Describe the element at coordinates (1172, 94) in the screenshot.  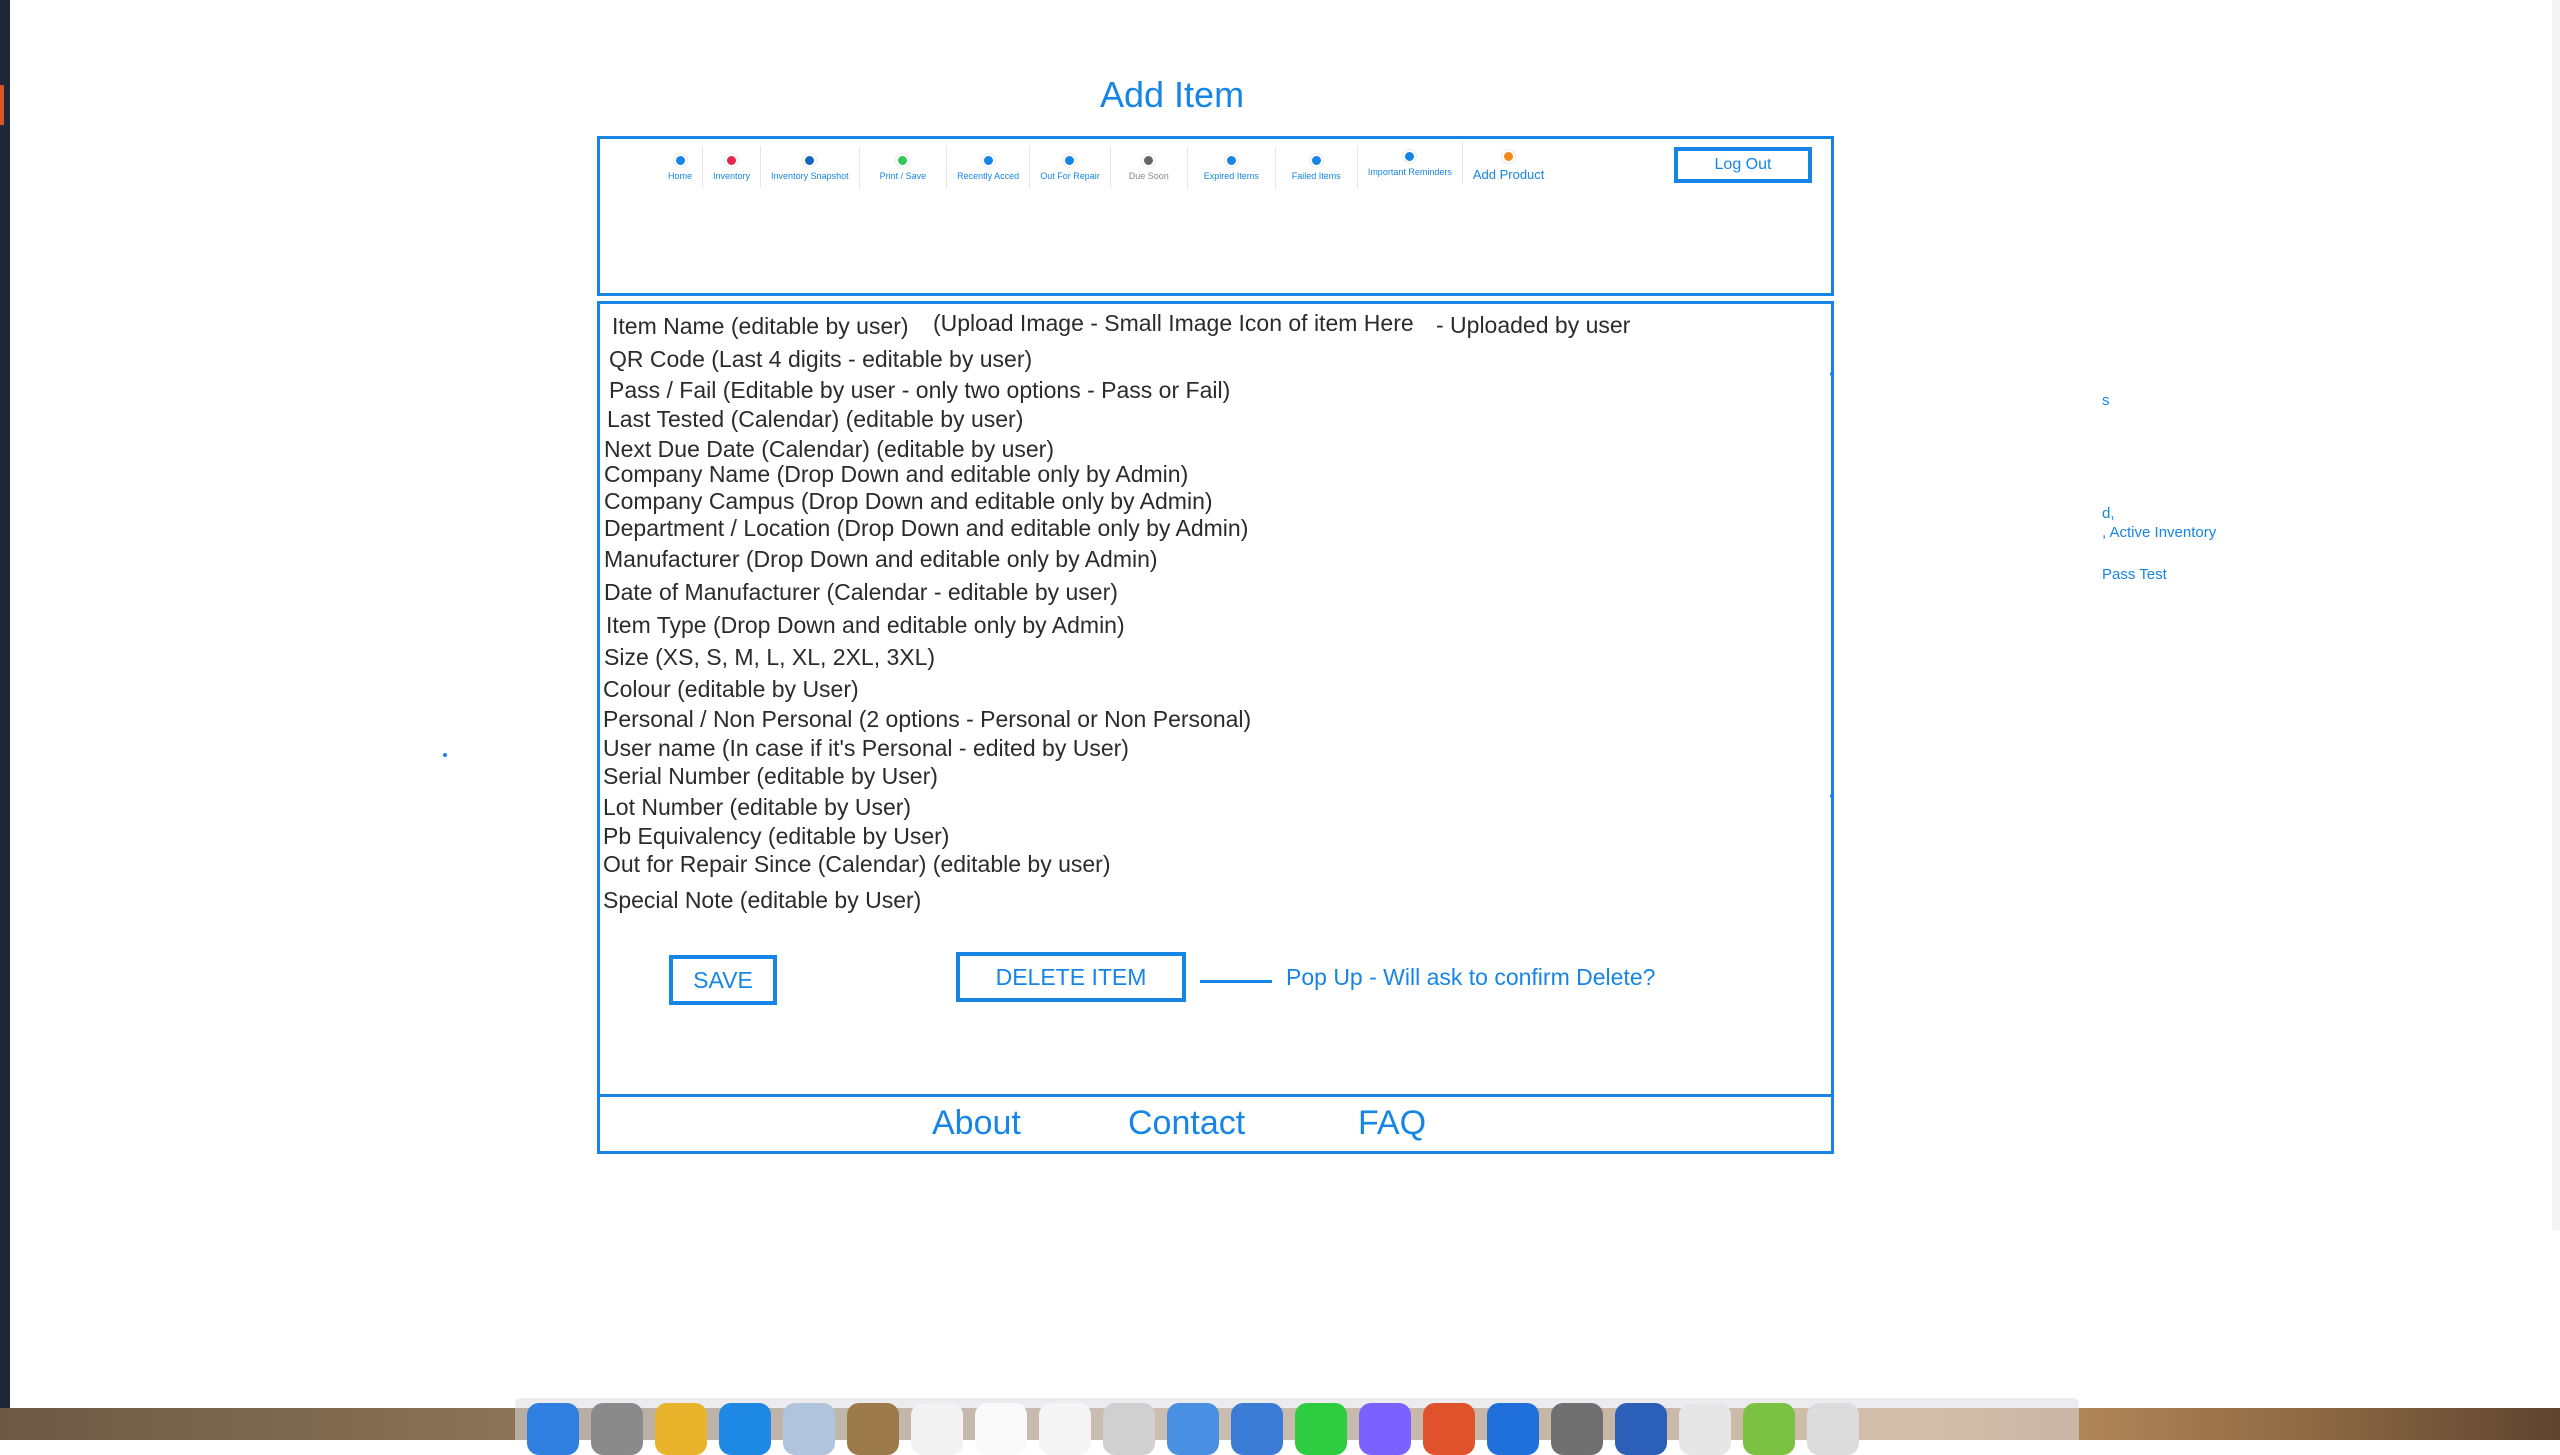
I see `page-title: Add Item` at that location.